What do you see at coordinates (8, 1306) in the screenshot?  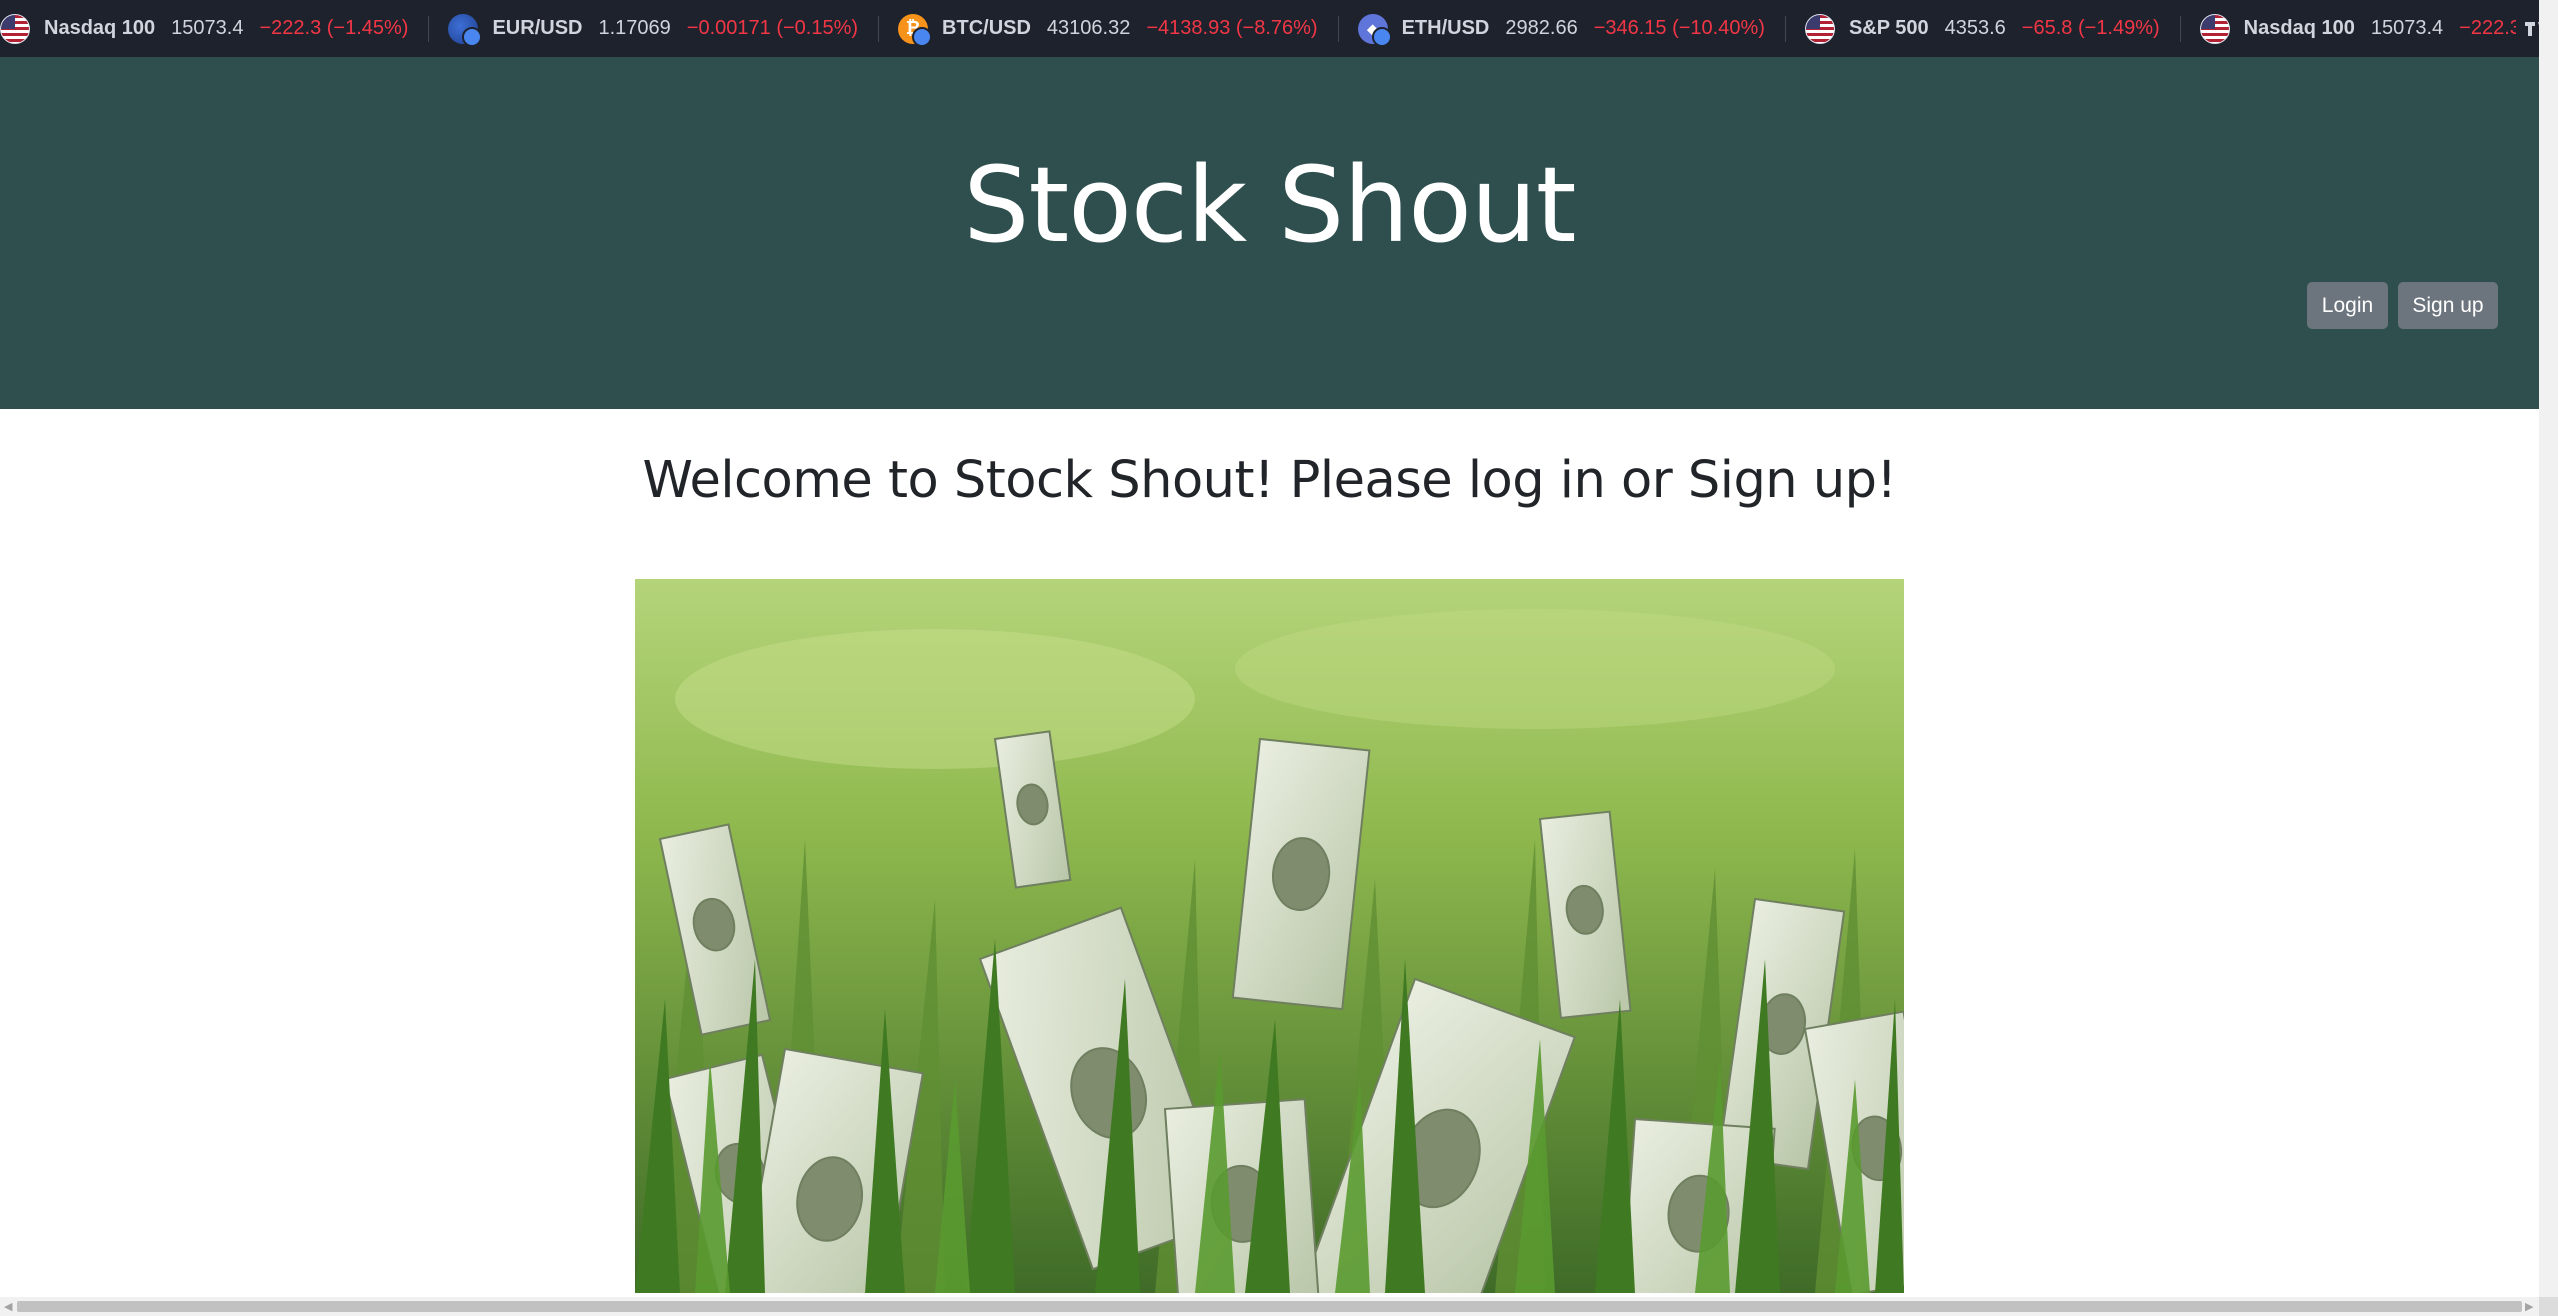 I see `scroll-left-arrow-icon: ◀` at bounding box center [8, 1306].